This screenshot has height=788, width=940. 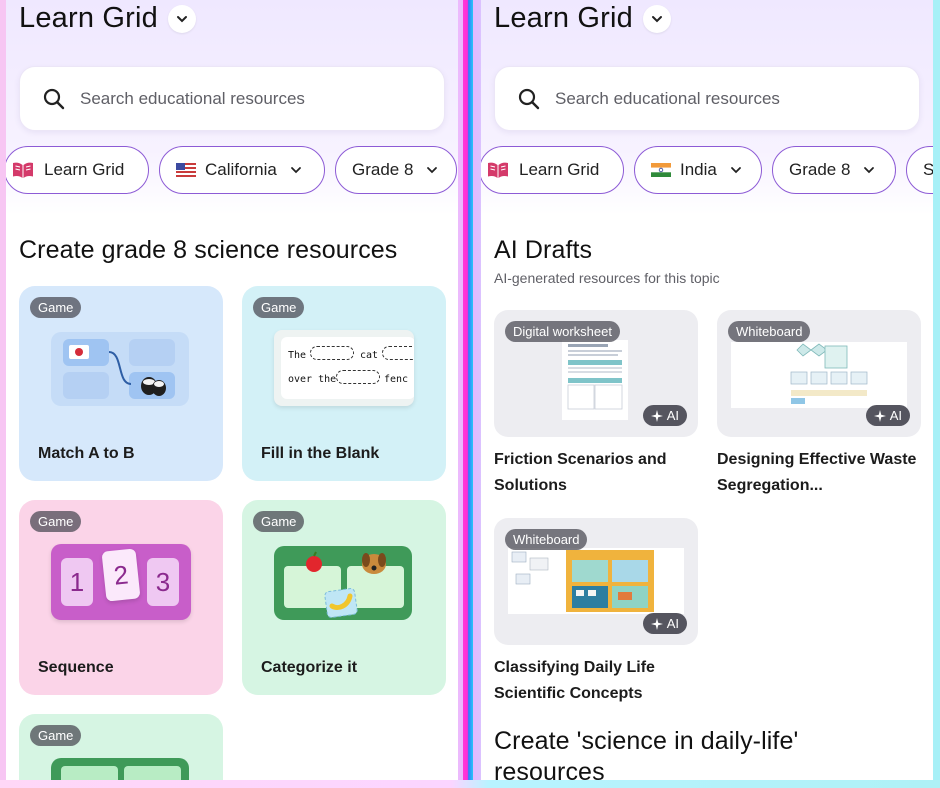 What do you see at coordinates (928, 169) in the screenshot?
I see `chip-label: S` at bounding box center [928, 169].